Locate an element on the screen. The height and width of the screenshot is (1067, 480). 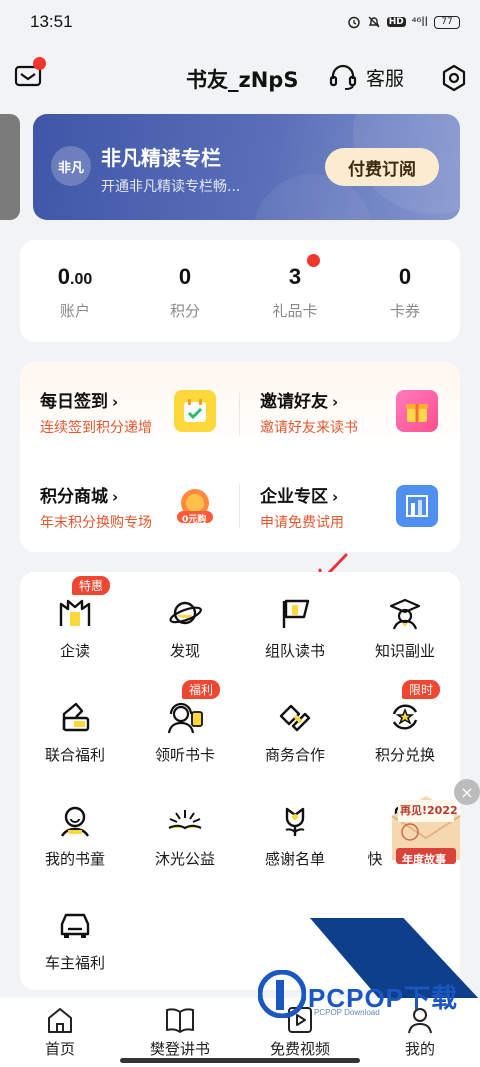
grid-label: 知识副业 is located at coordinates (404, 651).